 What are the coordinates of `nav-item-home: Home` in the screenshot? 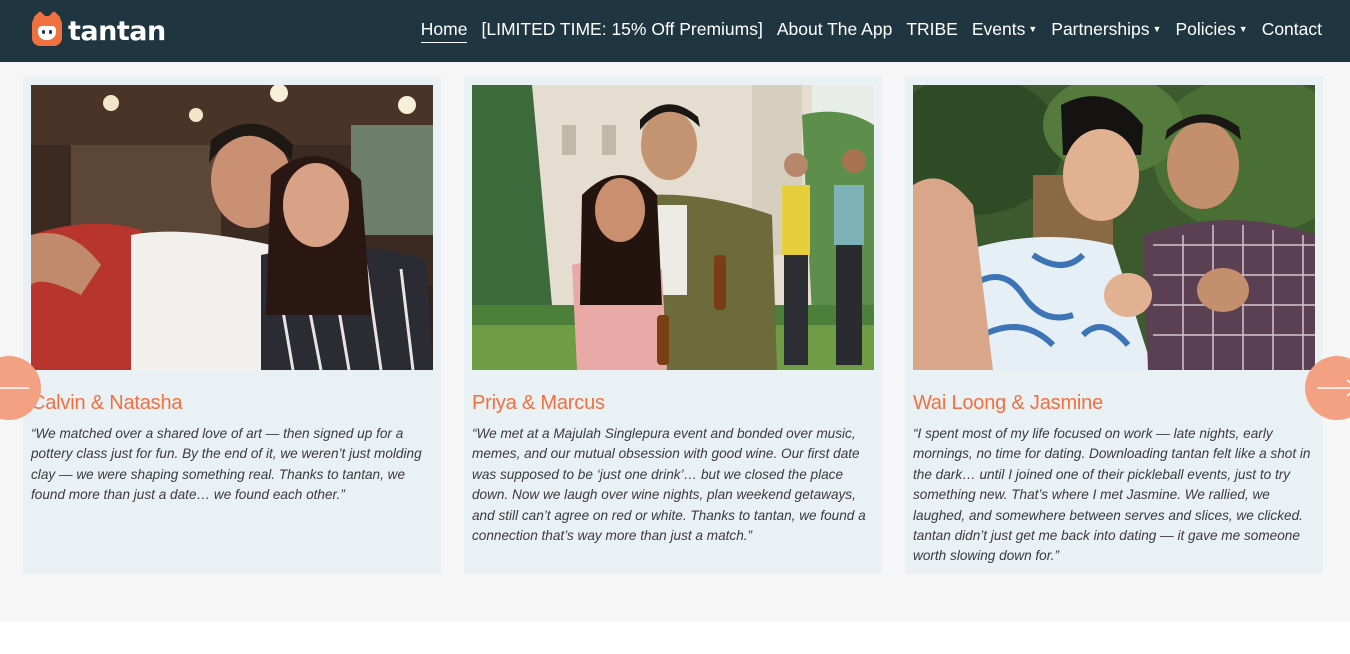 It's located at (444, 31).